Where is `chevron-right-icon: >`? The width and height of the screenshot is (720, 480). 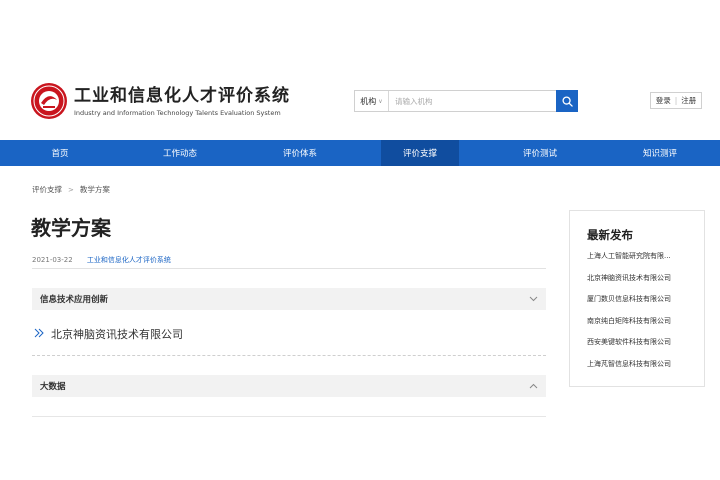
chevron-right-icon: > is located at coordinates (71, 189).